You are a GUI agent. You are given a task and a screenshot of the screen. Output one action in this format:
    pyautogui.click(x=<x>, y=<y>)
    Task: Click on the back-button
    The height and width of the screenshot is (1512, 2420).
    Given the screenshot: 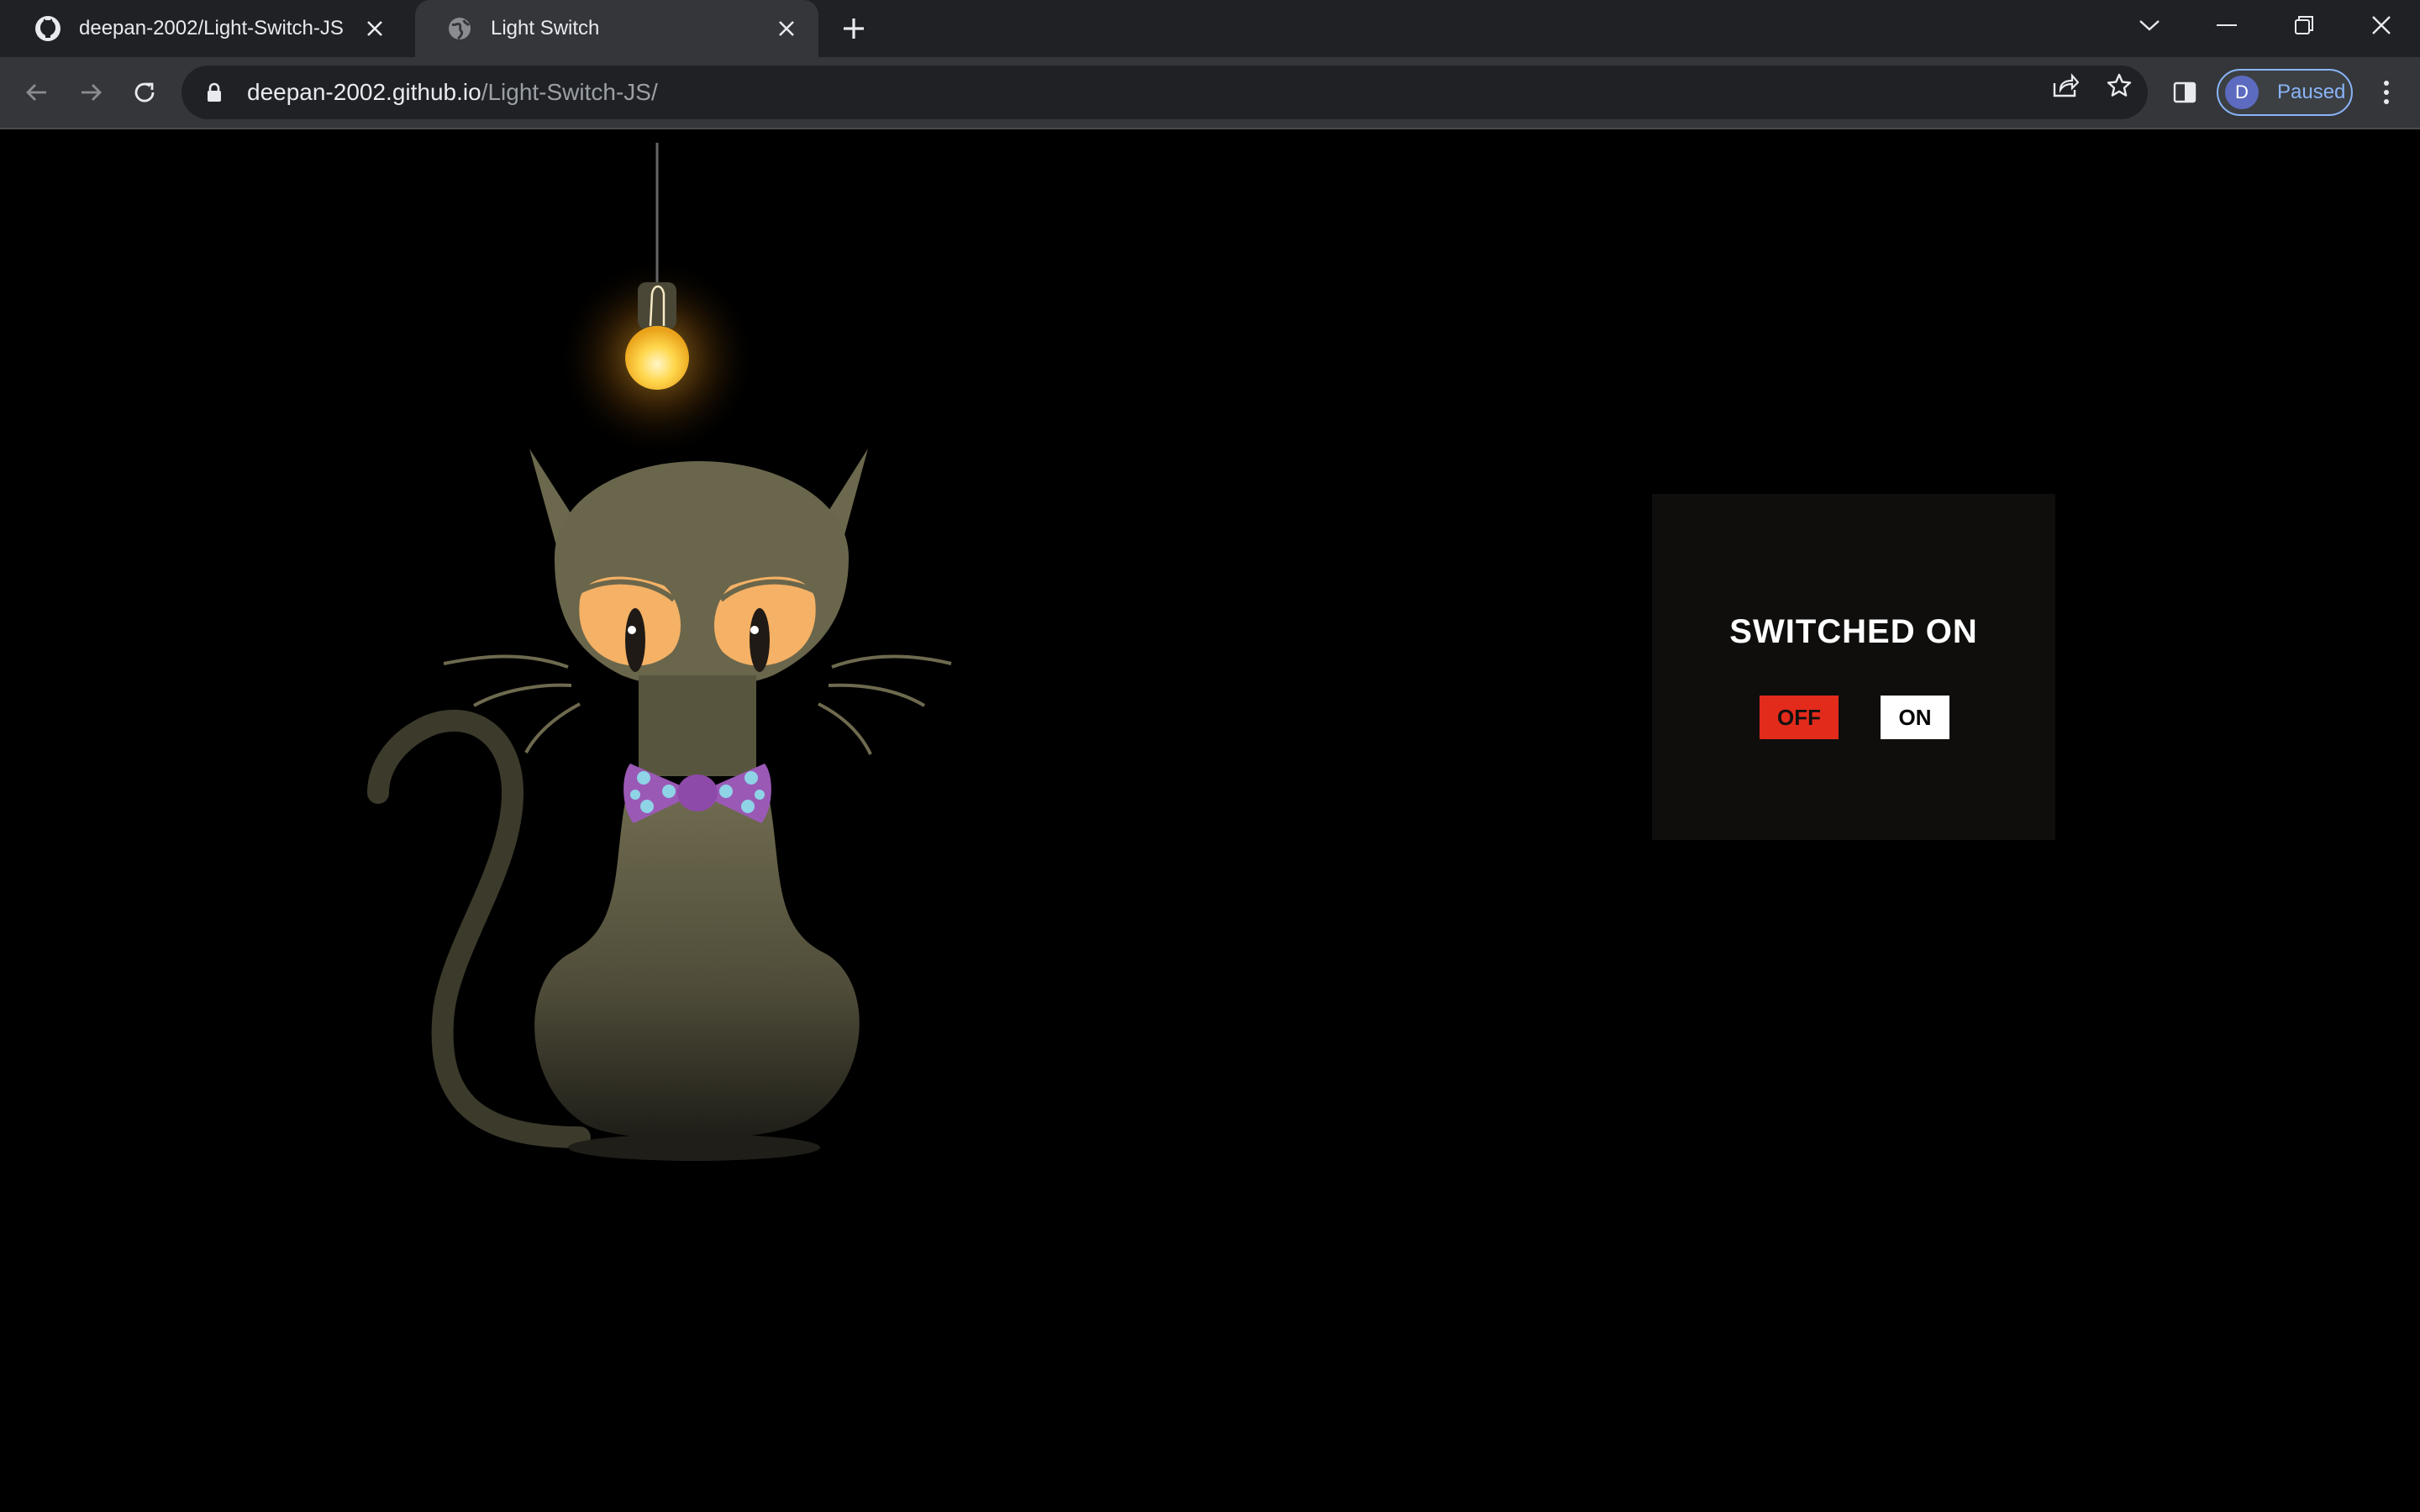 What is the action you would take?
    pyautogui.click(x=37, y=92)
    